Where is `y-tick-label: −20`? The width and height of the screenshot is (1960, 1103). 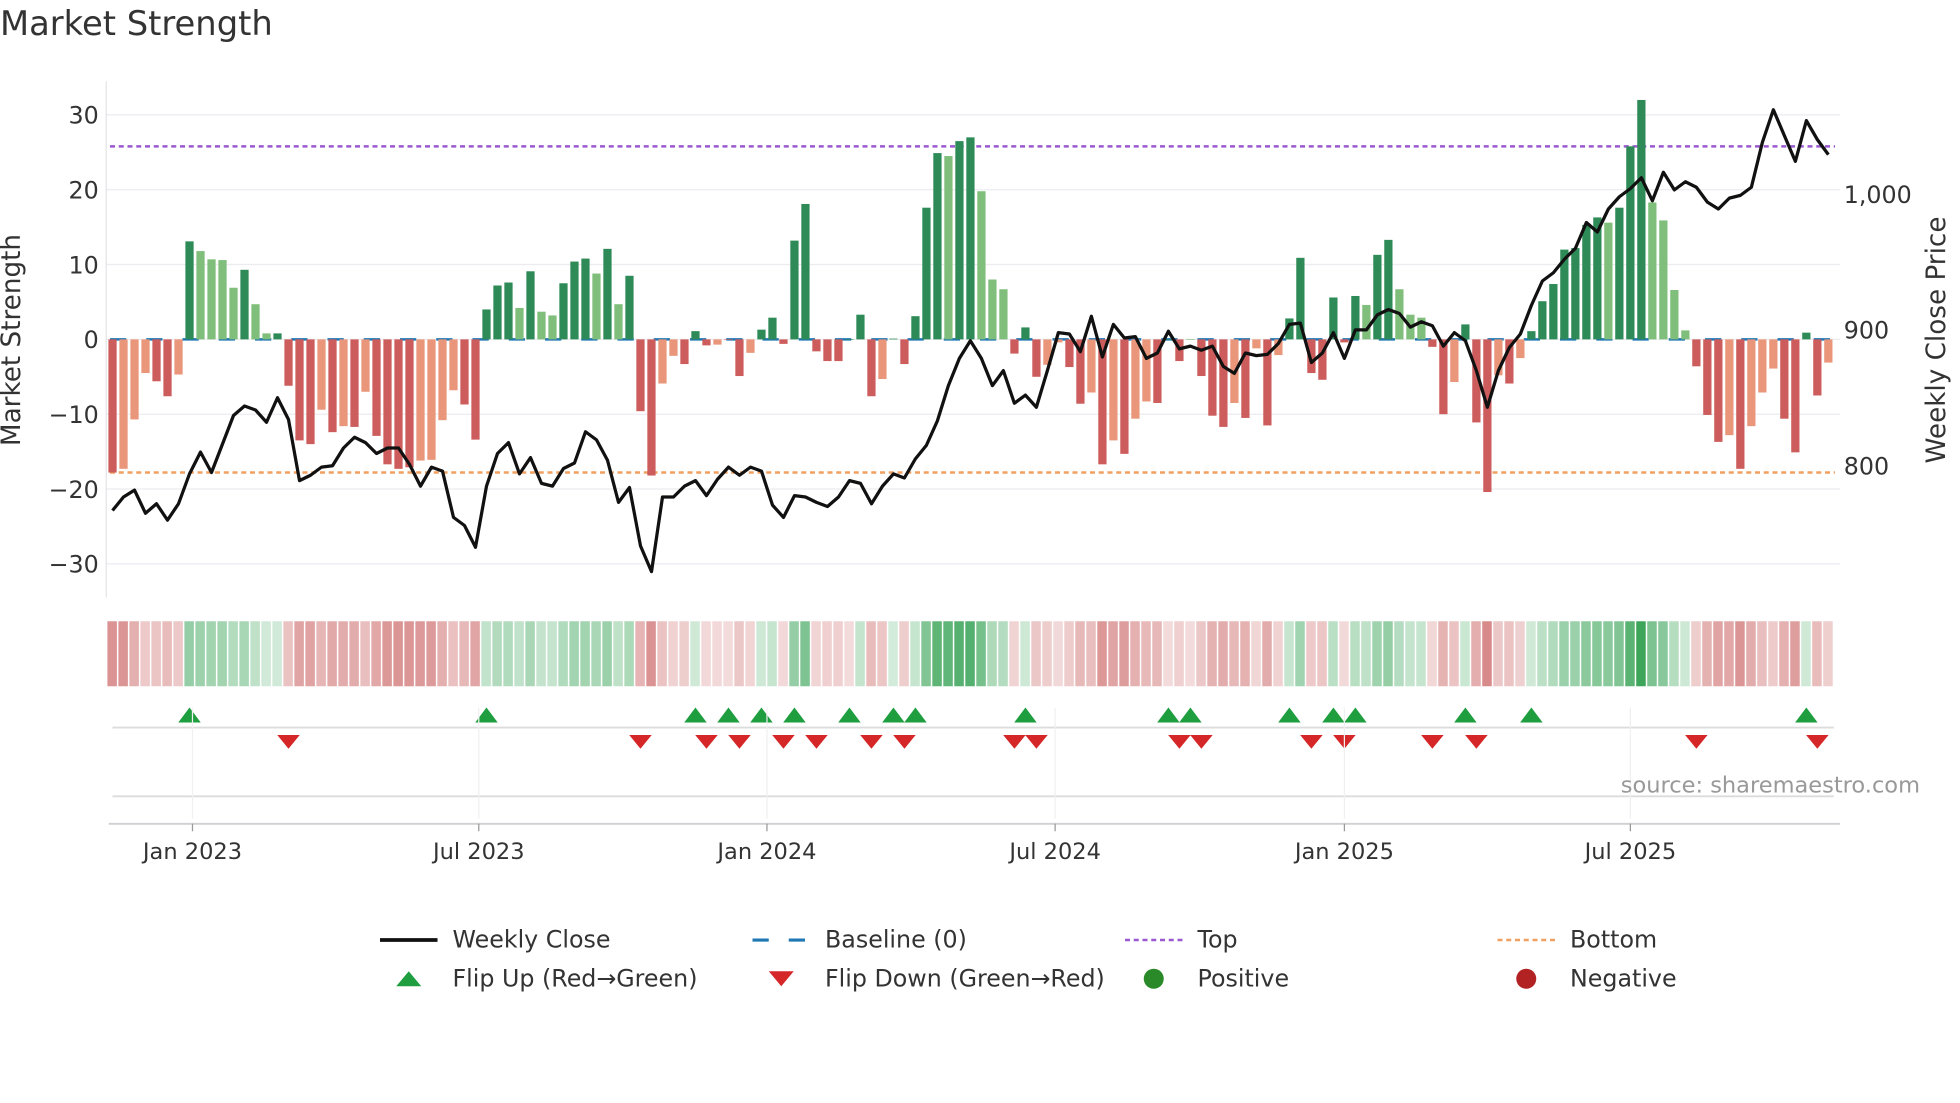
y-tick-label: −20 is located at coordinates (74, 490).